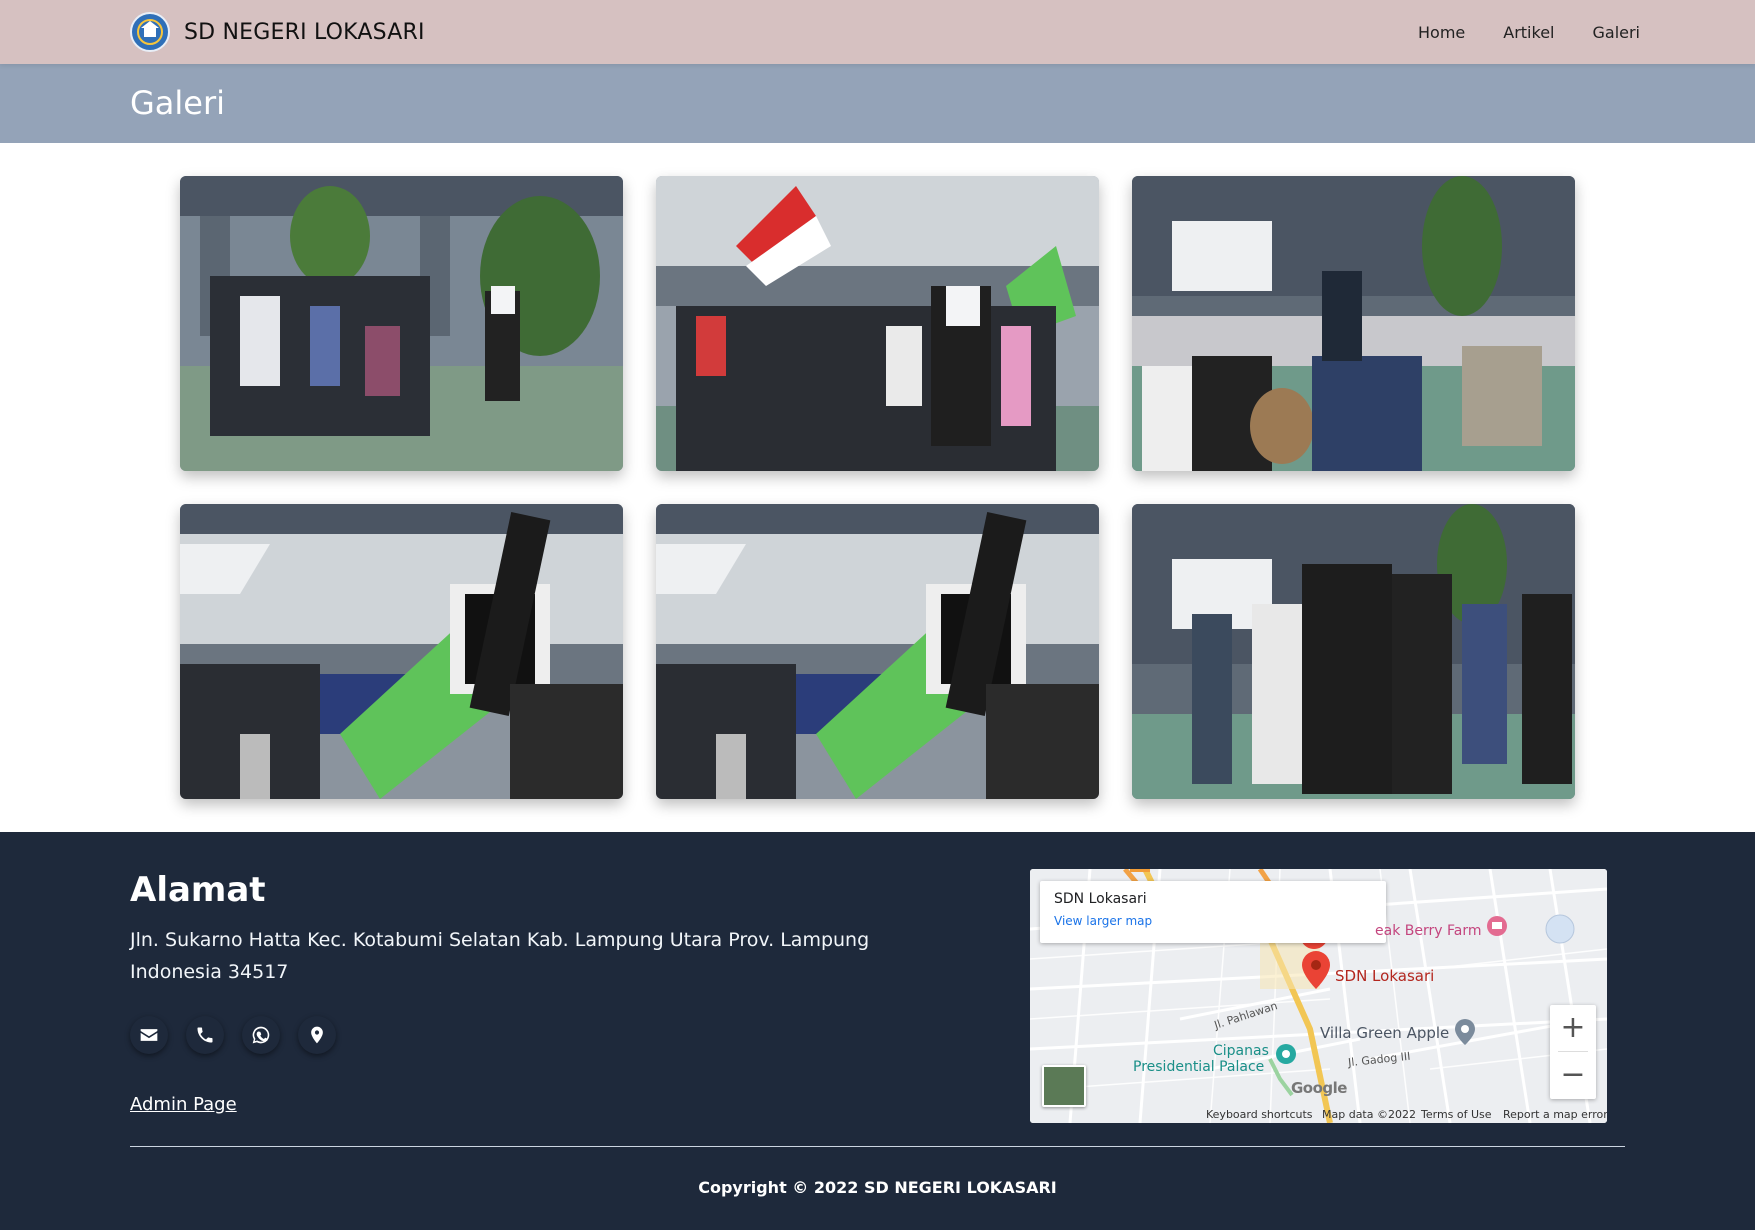 This screenshot has height=1230, width=1755. Describe the element at coordinates (877, 1187) in the screenshot. I see `copyright-text: Copyright © 2022 SD NEGERI LOKASARI` at that location.